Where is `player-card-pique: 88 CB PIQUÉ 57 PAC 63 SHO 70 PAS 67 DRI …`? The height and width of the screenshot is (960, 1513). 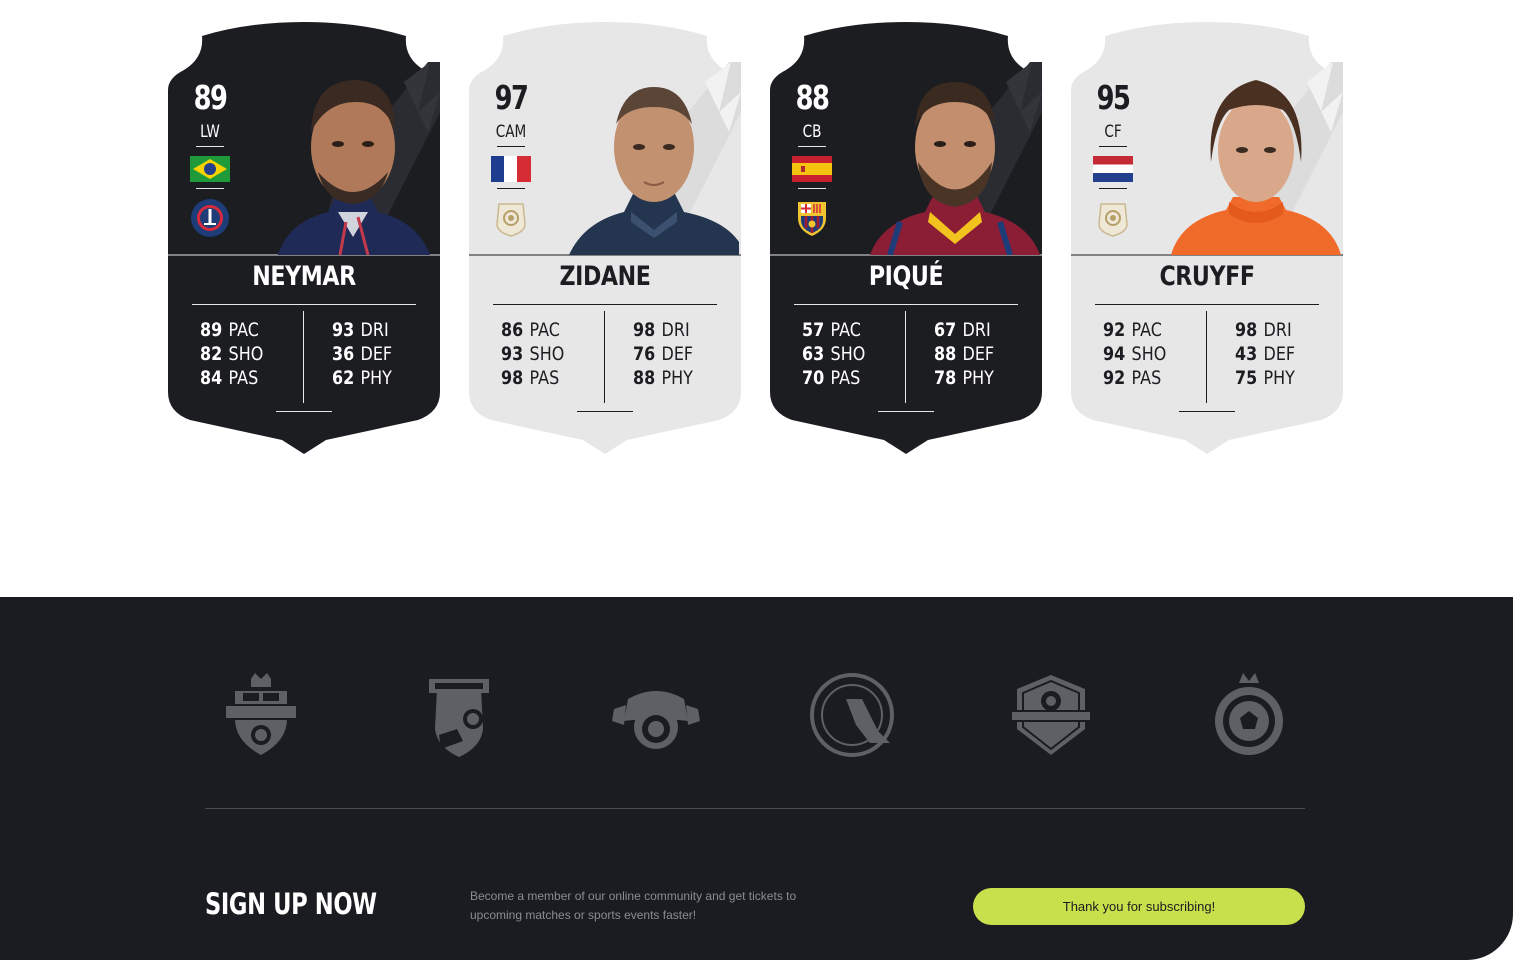 player-card-pique: 88 CB PIQUÉ 57 PAC 63 SHO 70 PAS 67 DRI … is located at coordinates (906, 239).